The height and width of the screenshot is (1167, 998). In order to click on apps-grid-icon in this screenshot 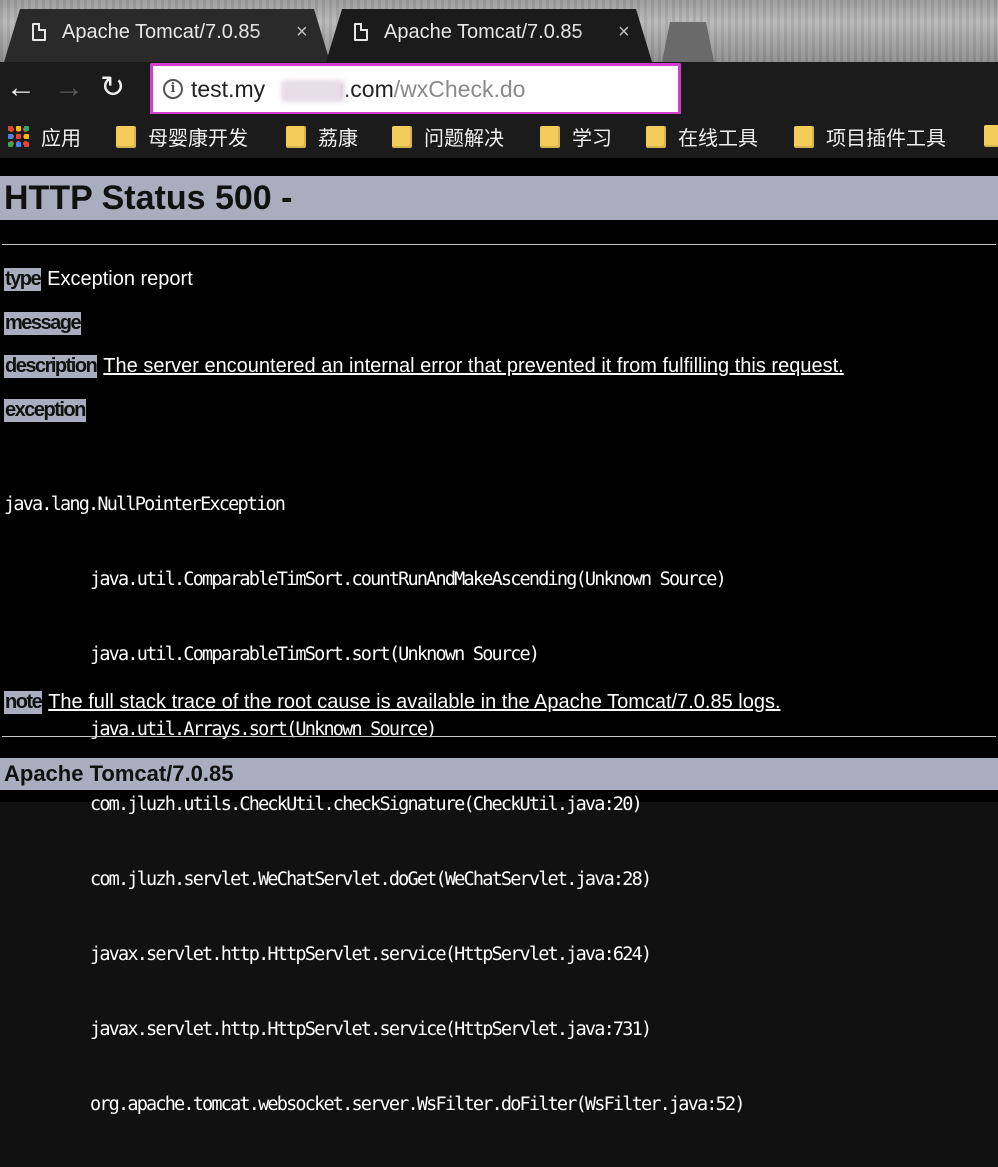, I will do `click(18, 136)`.